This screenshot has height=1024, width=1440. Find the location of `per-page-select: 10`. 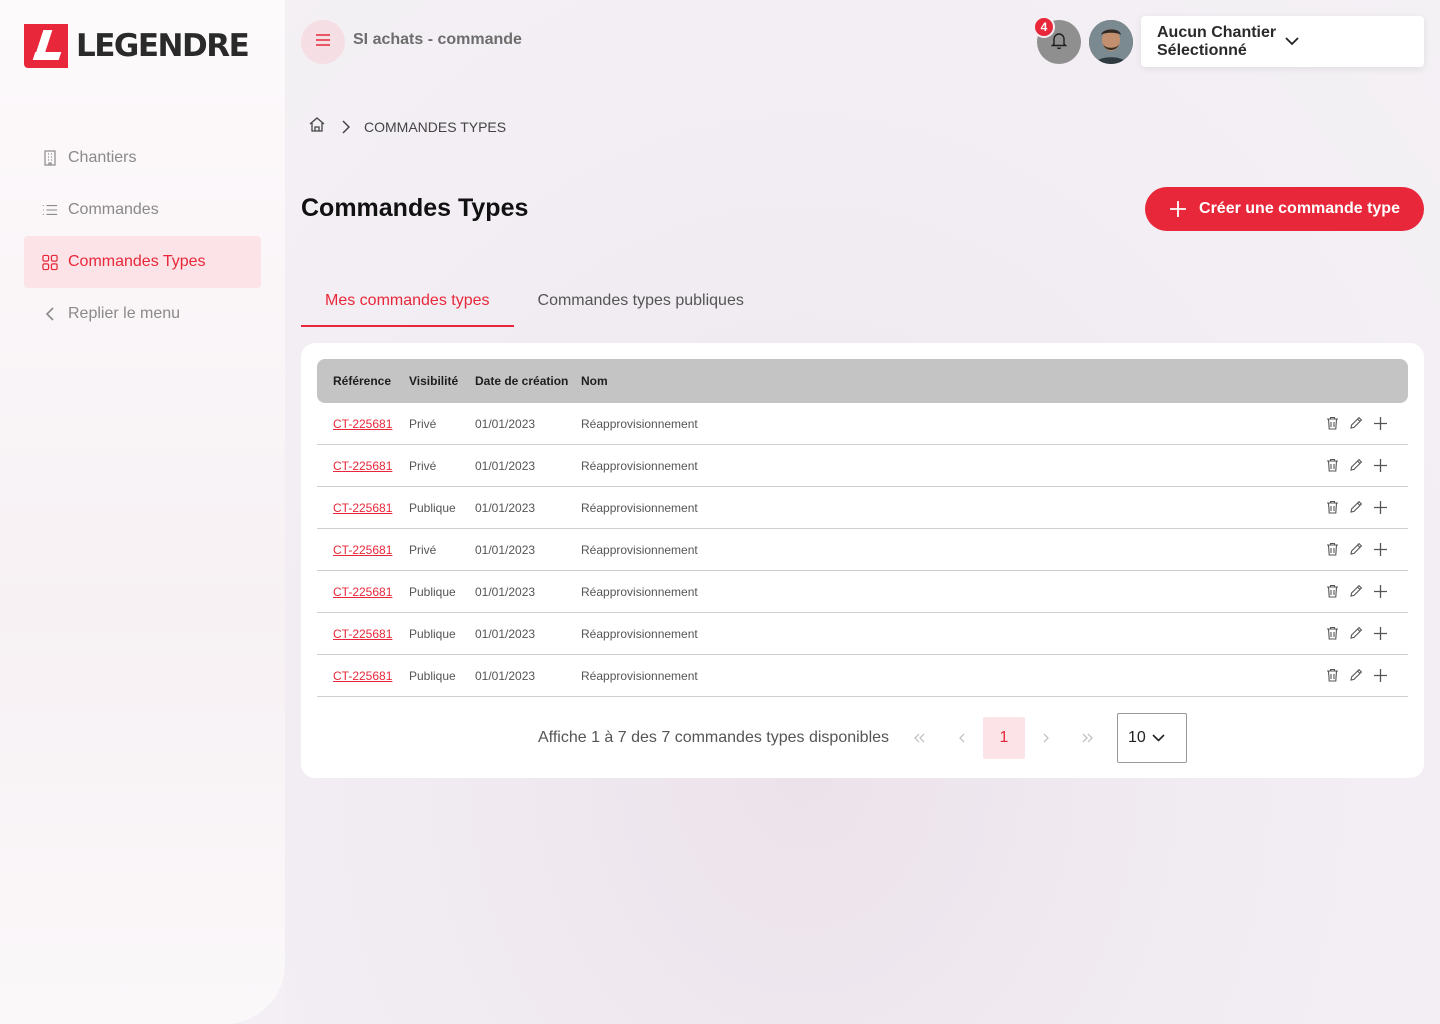

per-page-select: 10 is located at coordinates (1152, 738).